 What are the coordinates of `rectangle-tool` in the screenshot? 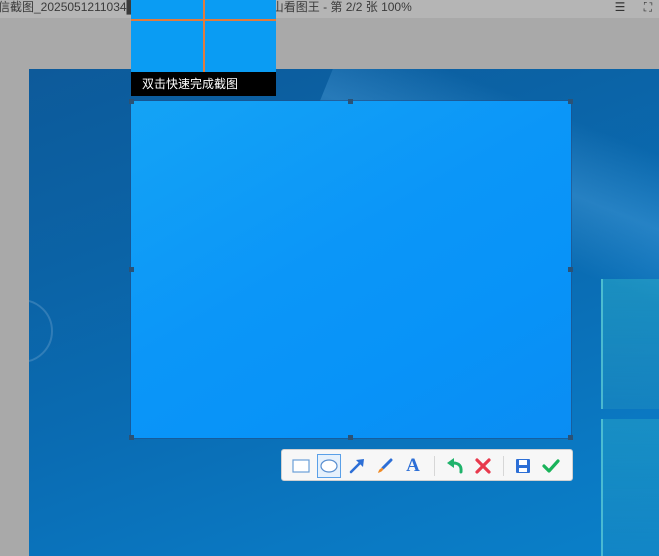 It's located at (301, 466).